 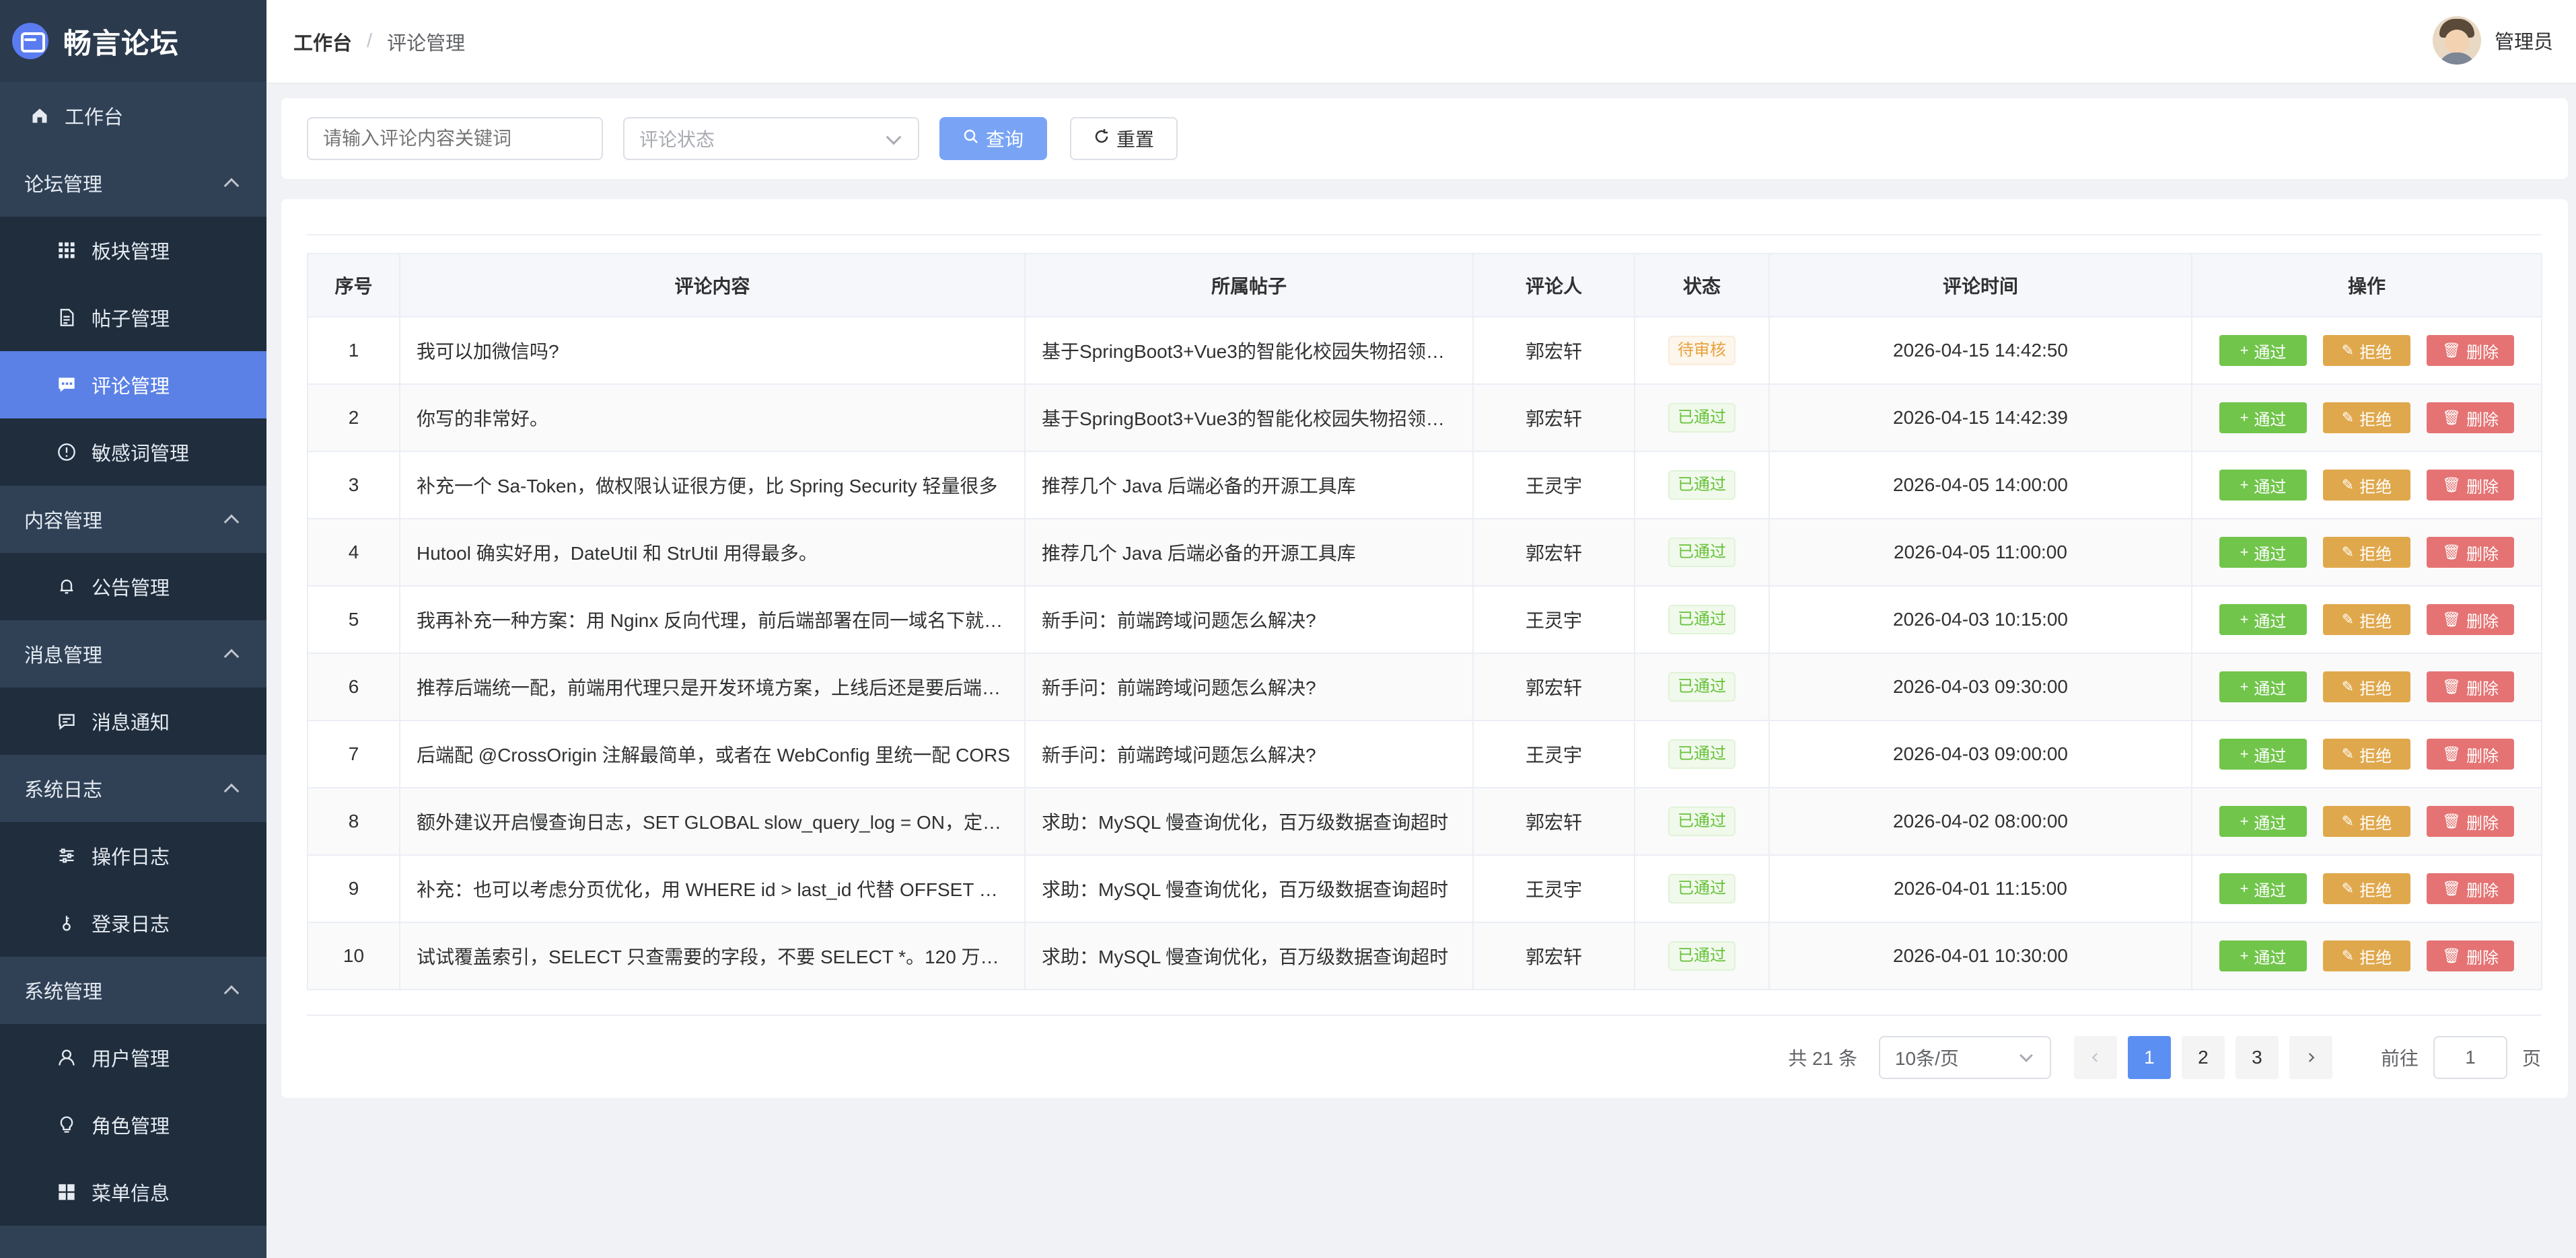 I want to click on sidebar-item-users: 用户管理, so click(x=133, y=1057).